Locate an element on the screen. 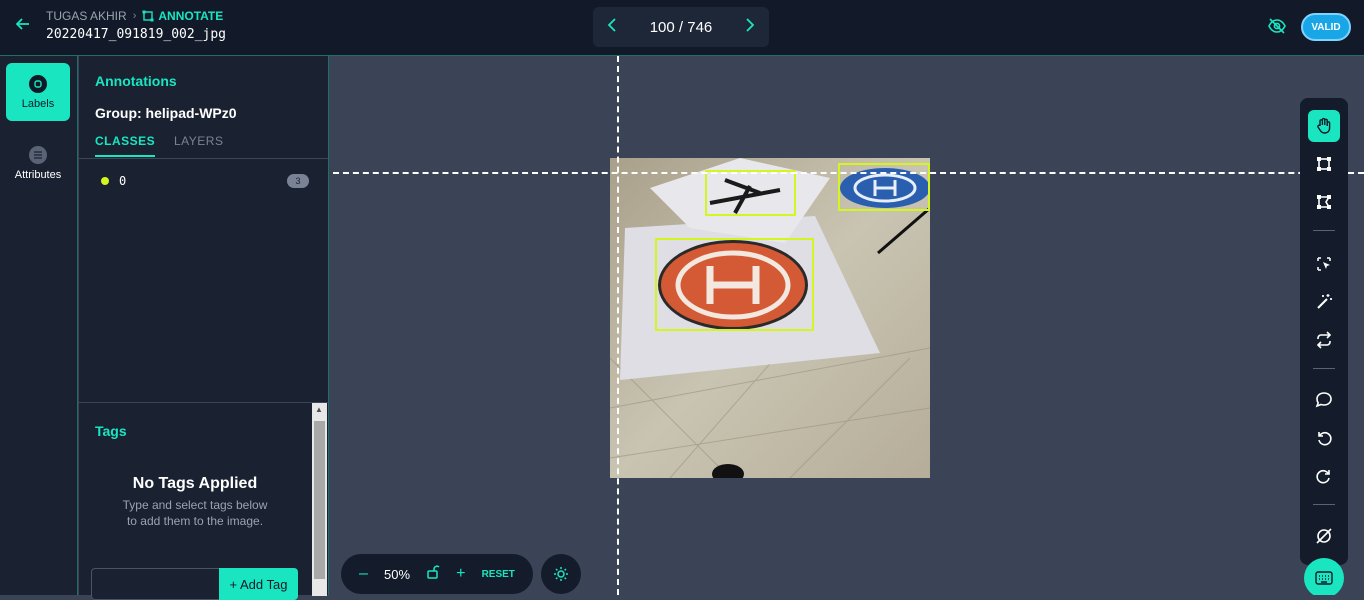  brightness-sun-icon is located at coordinates (561, 574).